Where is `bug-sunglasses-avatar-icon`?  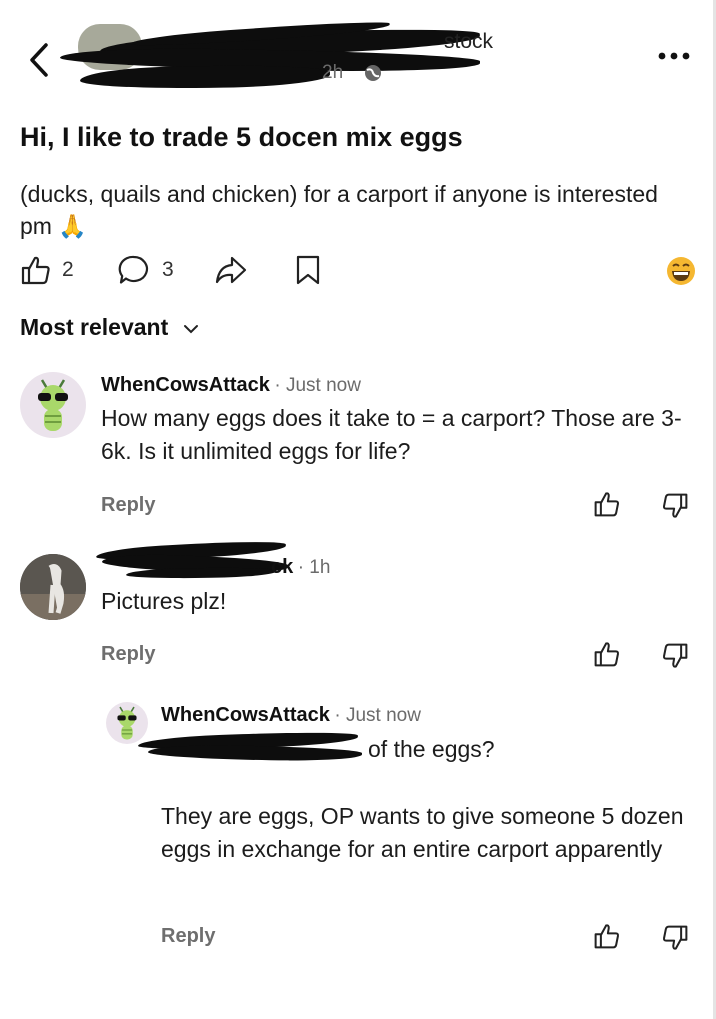 bug-sunglasses-avatar-icon is located at coordinates (53, 405).